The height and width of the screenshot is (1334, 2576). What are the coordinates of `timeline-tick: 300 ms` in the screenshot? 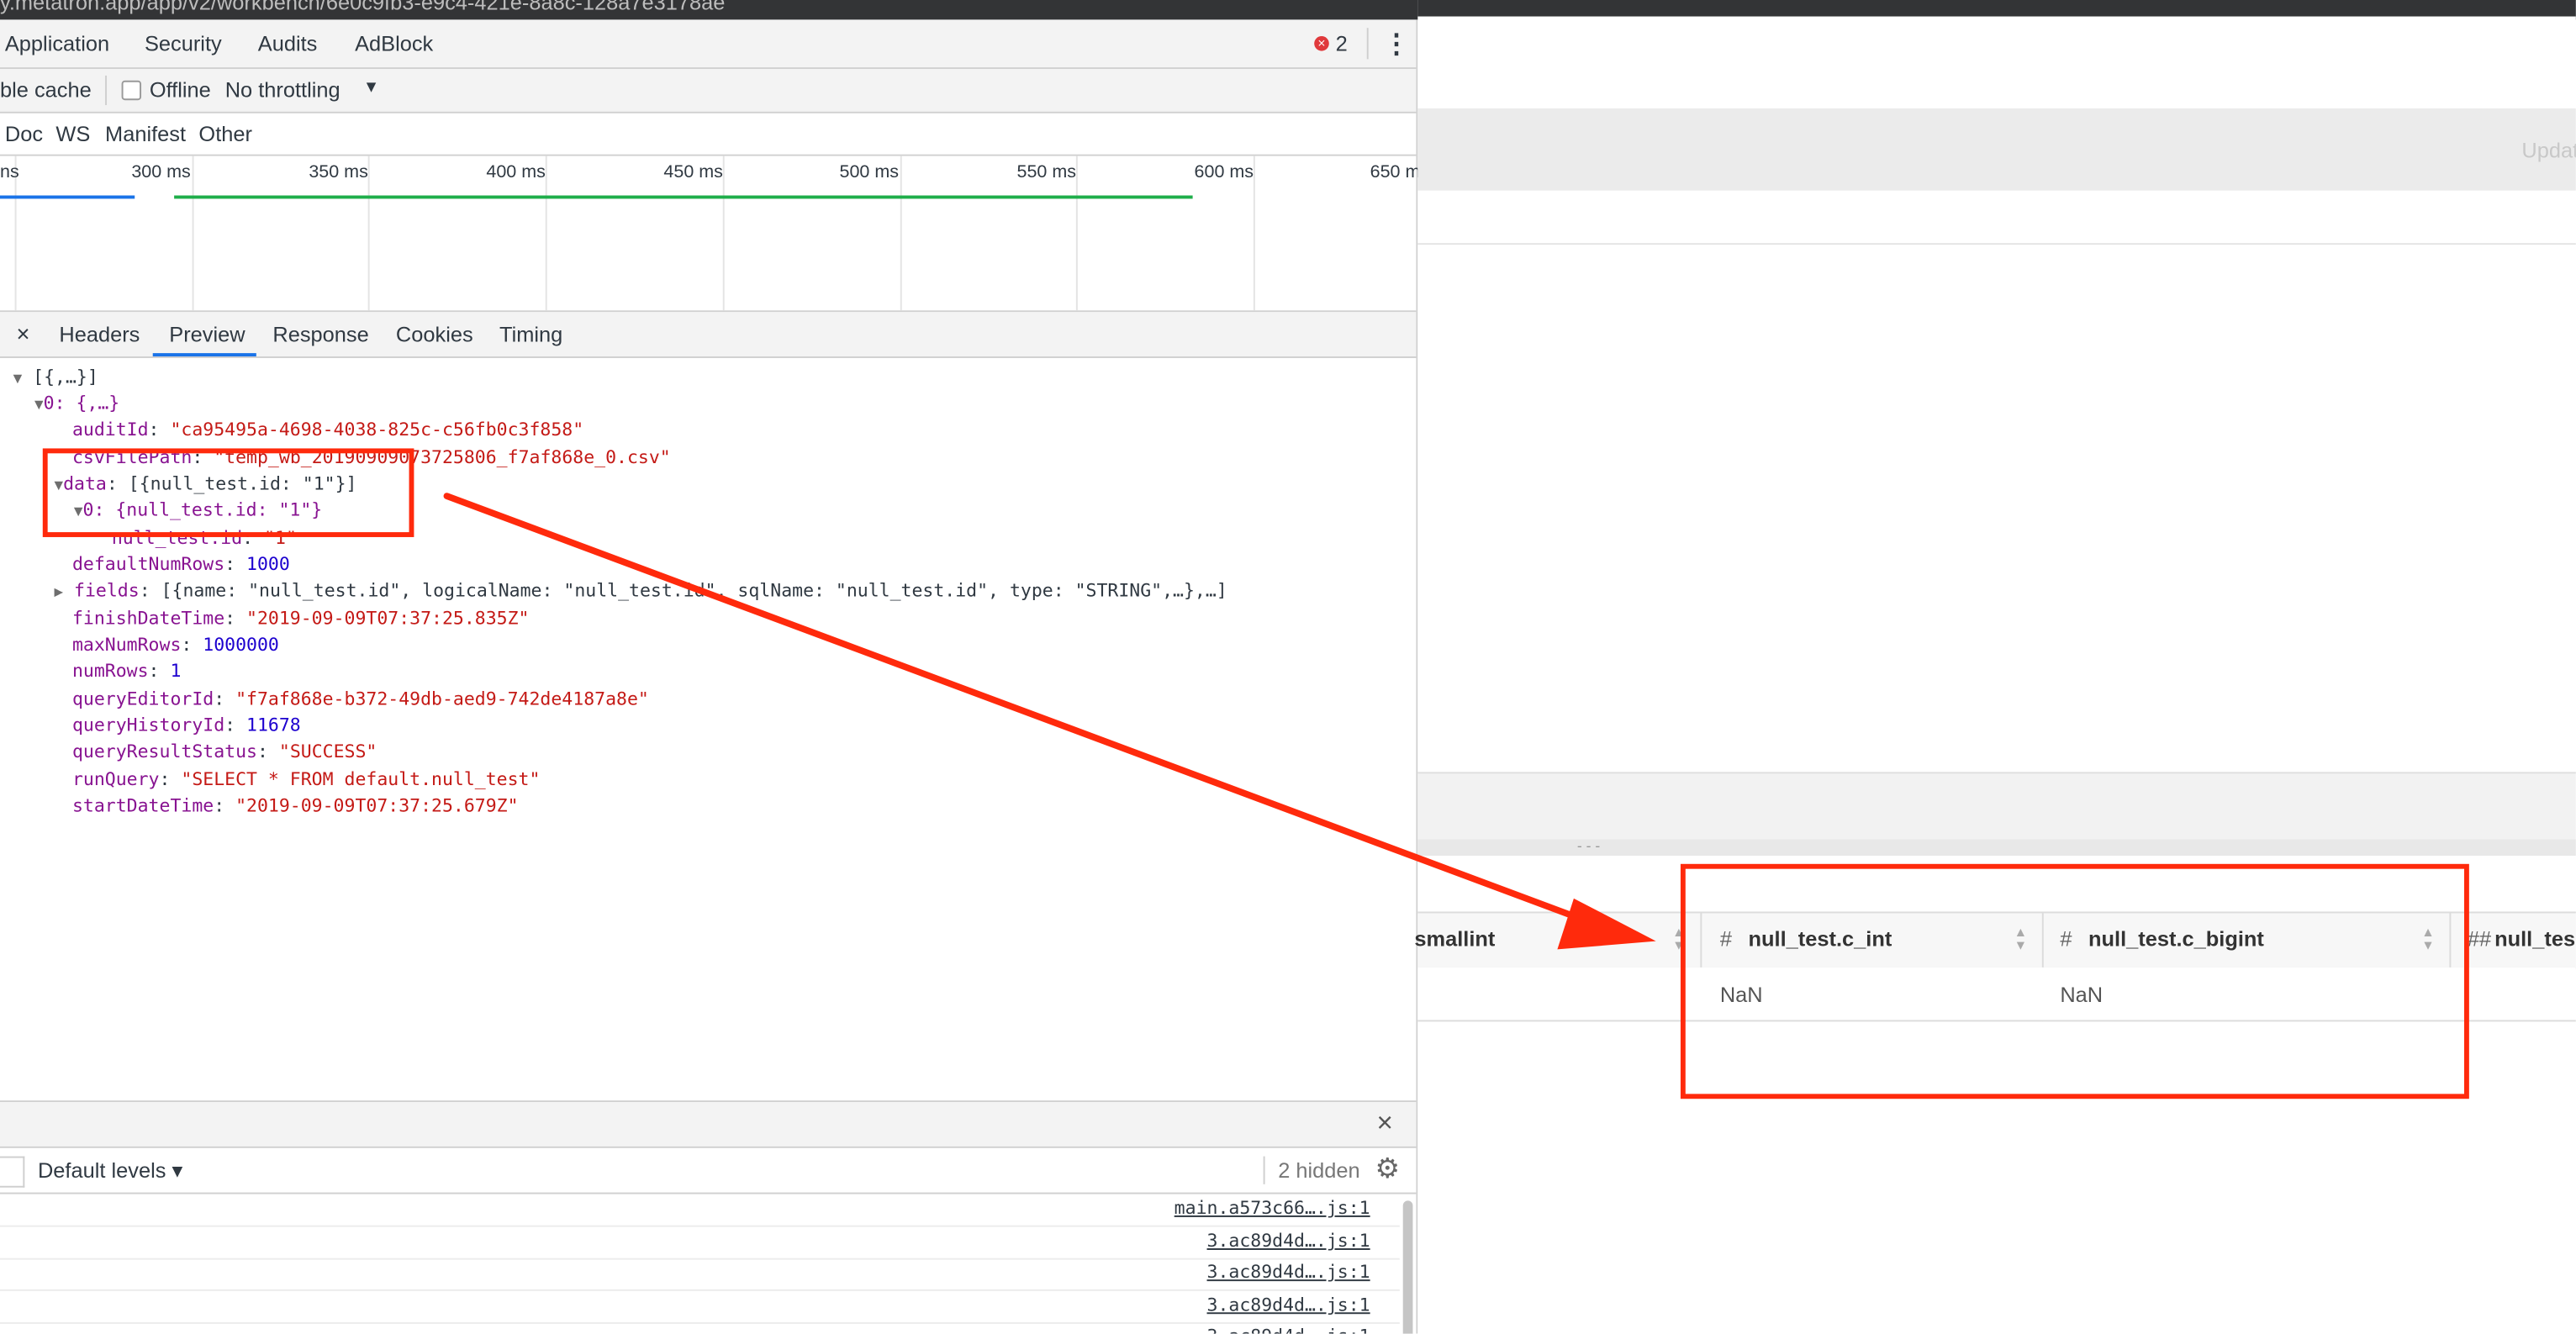 It's located at (161, 172).